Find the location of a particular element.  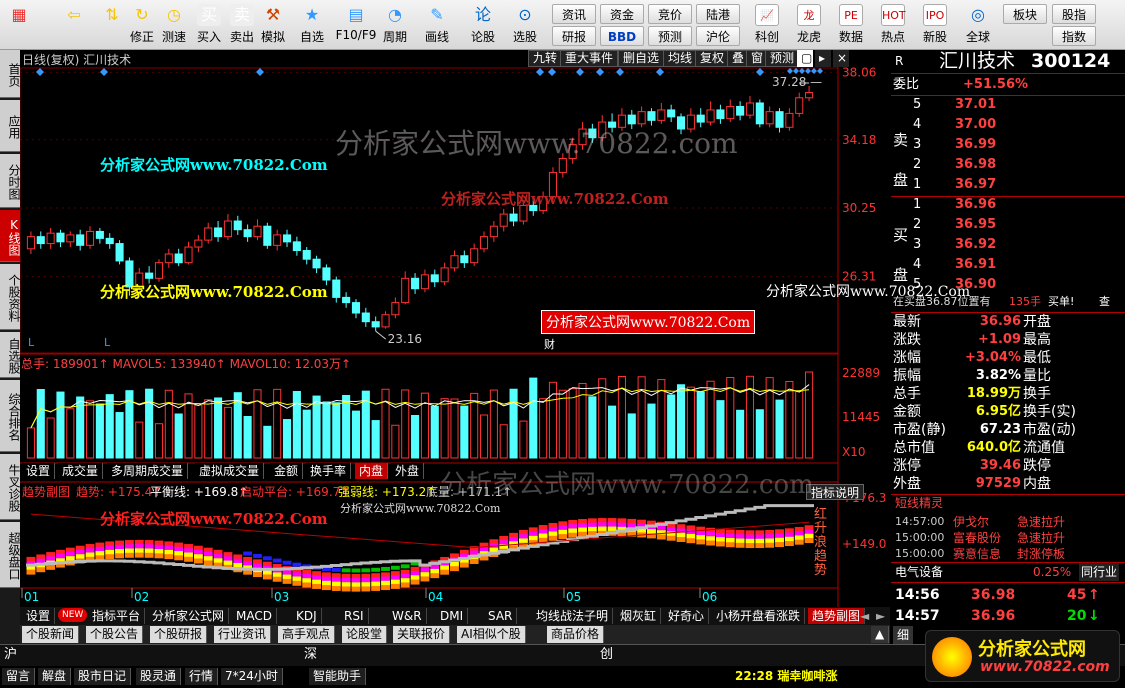

indicator-tab-4: KDJ is located at coordinates (307, 616).